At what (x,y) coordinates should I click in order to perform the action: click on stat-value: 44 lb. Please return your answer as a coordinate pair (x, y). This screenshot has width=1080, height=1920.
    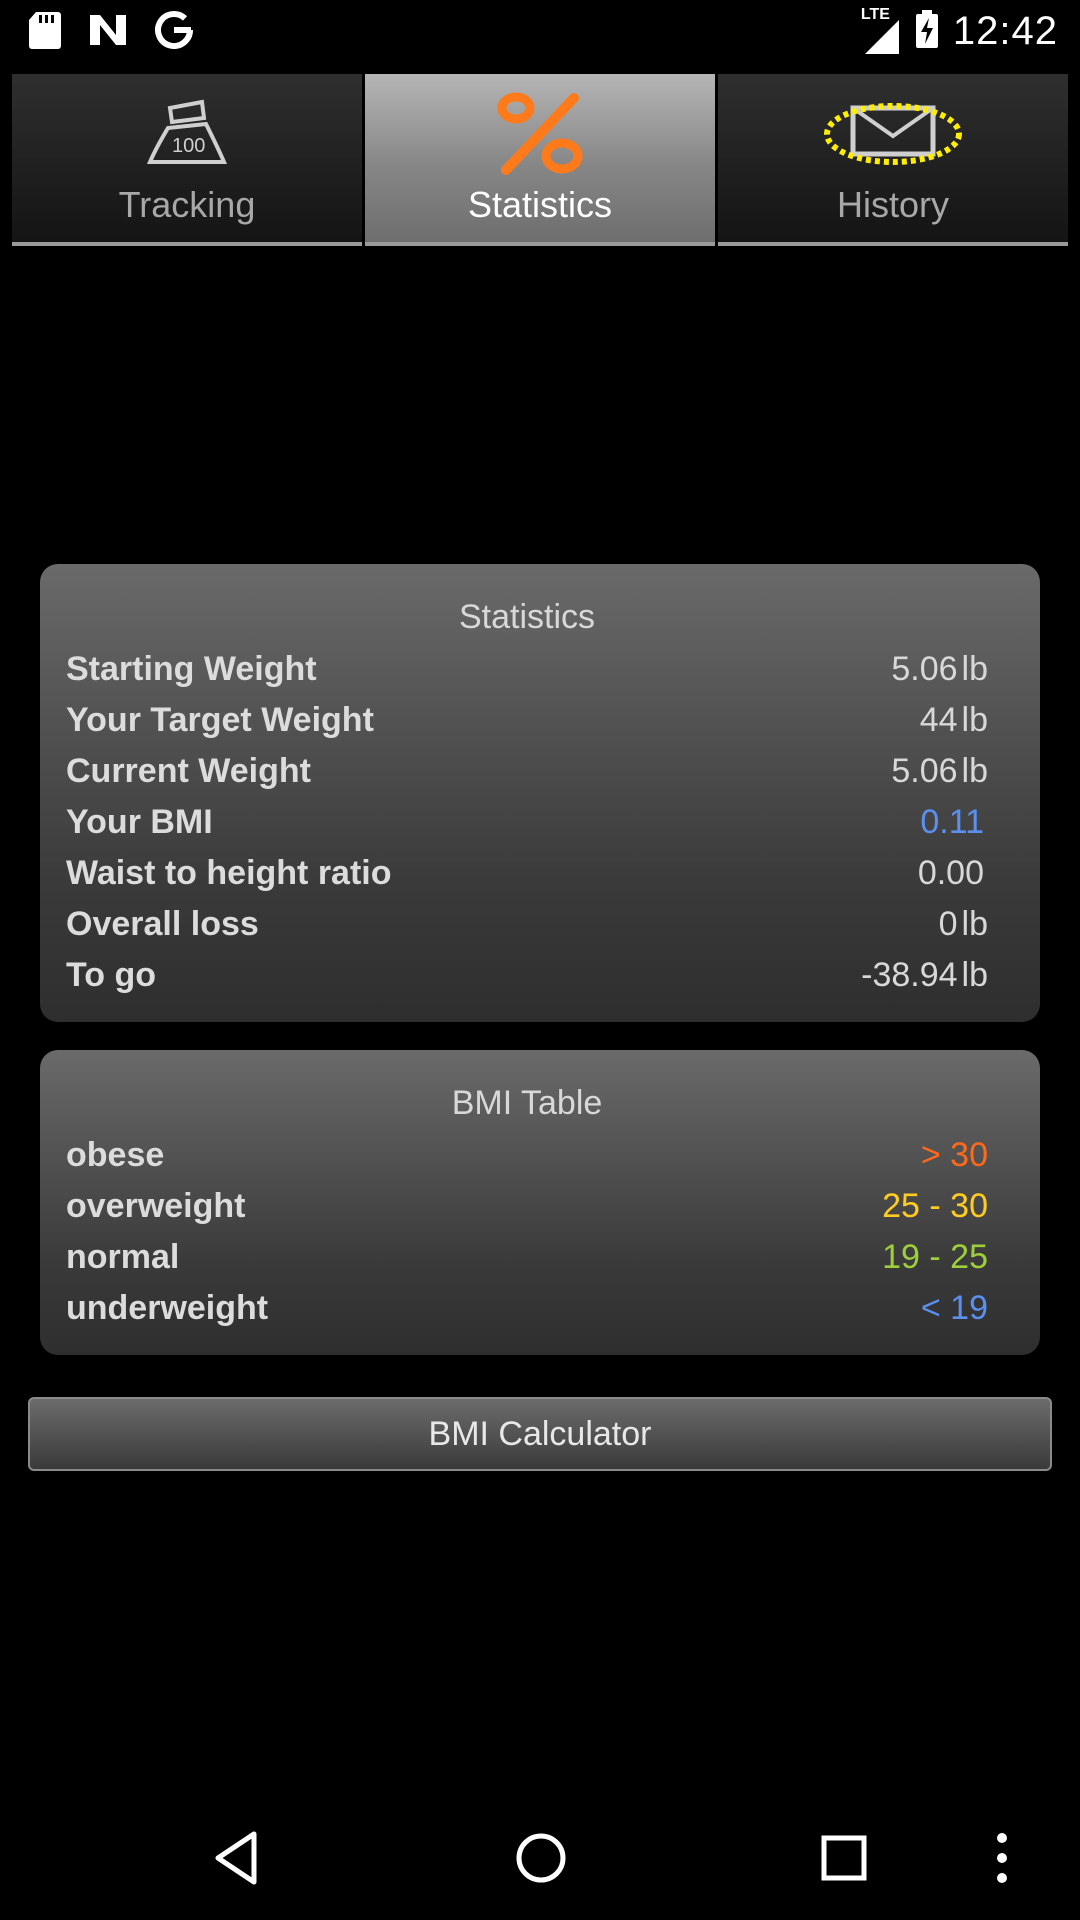
    Looking at the image, I should click on (954, 720).